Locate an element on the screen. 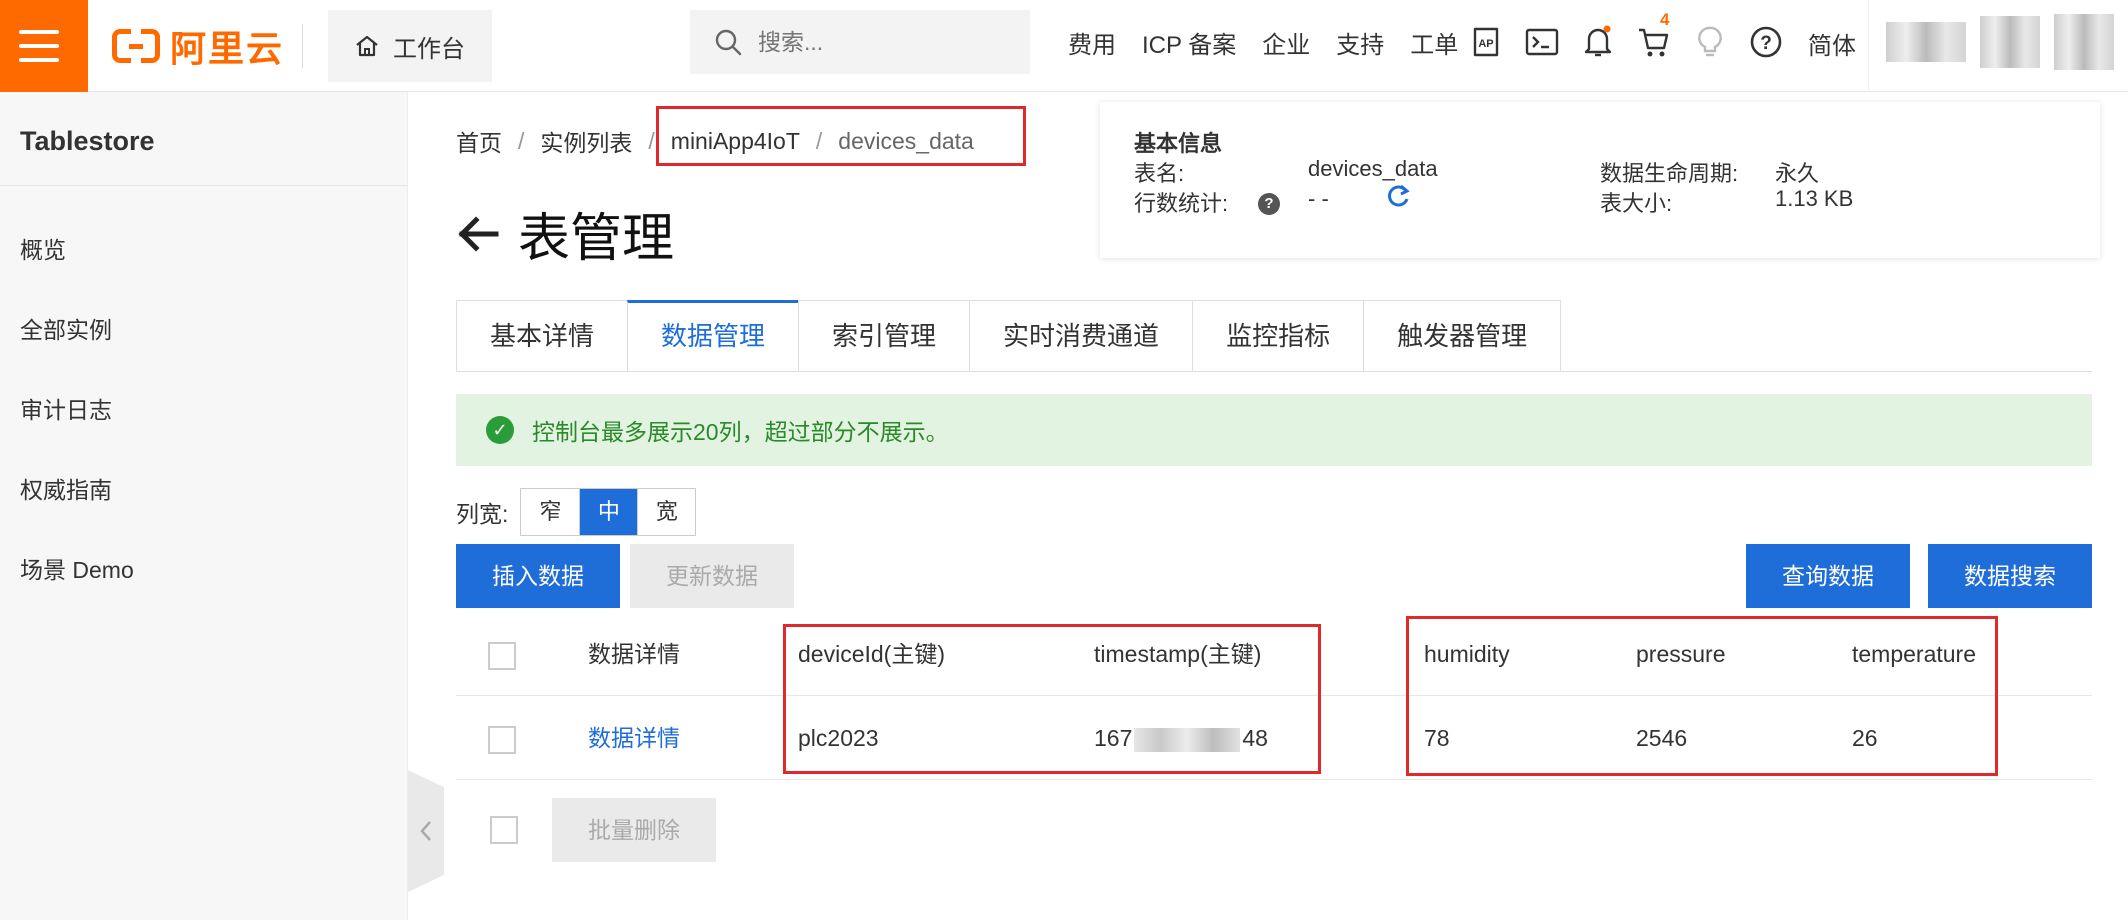 This screenshot has width=2128, height=920. sidebar-title: Tablestore is located at coordinates (203, 139).